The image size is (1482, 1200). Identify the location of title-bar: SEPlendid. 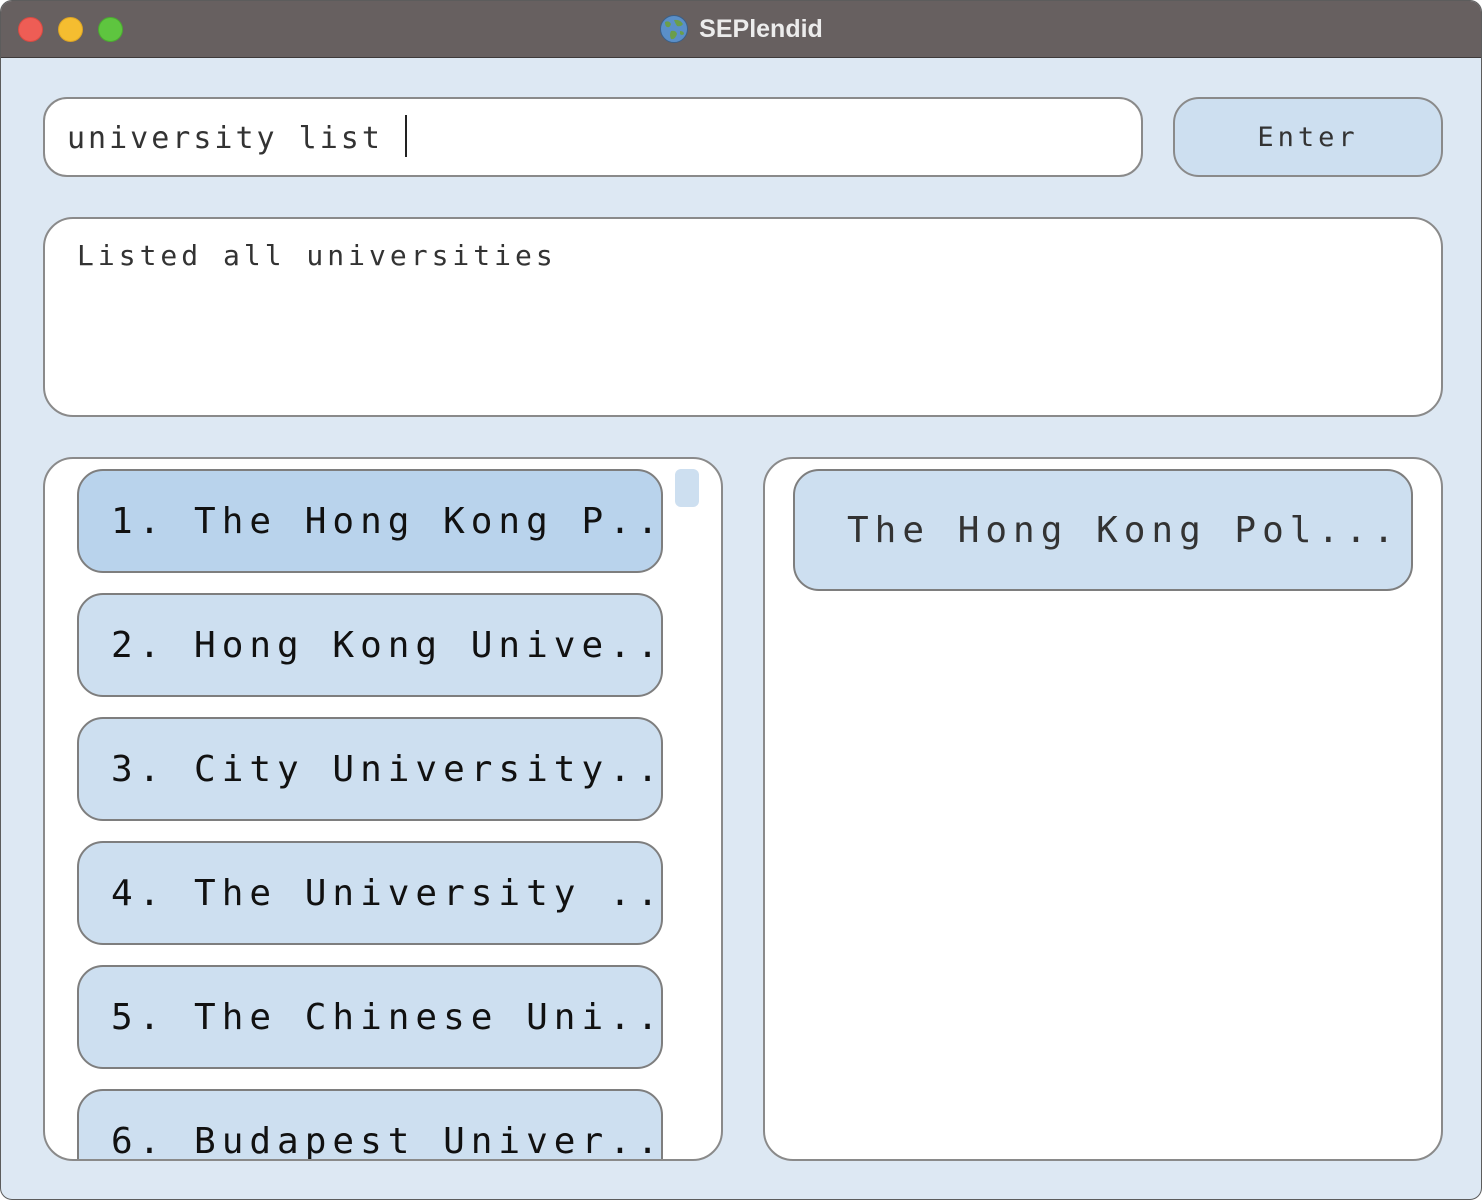
(741, 29).